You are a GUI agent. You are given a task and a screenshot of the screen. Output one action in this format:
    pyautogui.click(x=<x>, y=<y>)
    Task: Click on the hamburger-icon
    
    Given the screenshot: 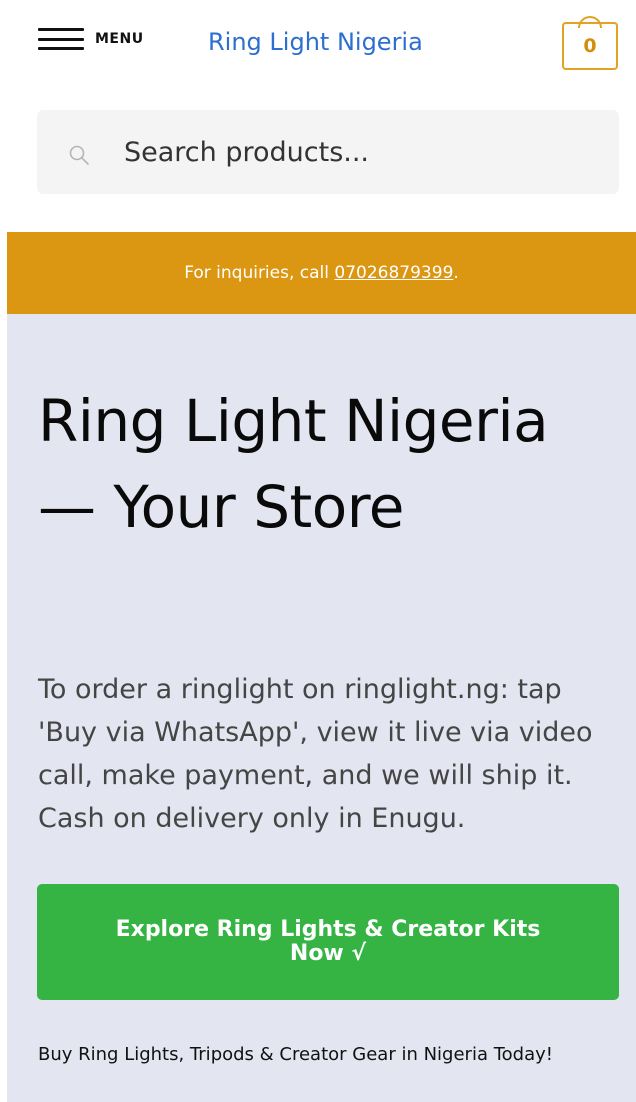 What is the action you would take?
    pyautogui.click(x=61, y=39)
    